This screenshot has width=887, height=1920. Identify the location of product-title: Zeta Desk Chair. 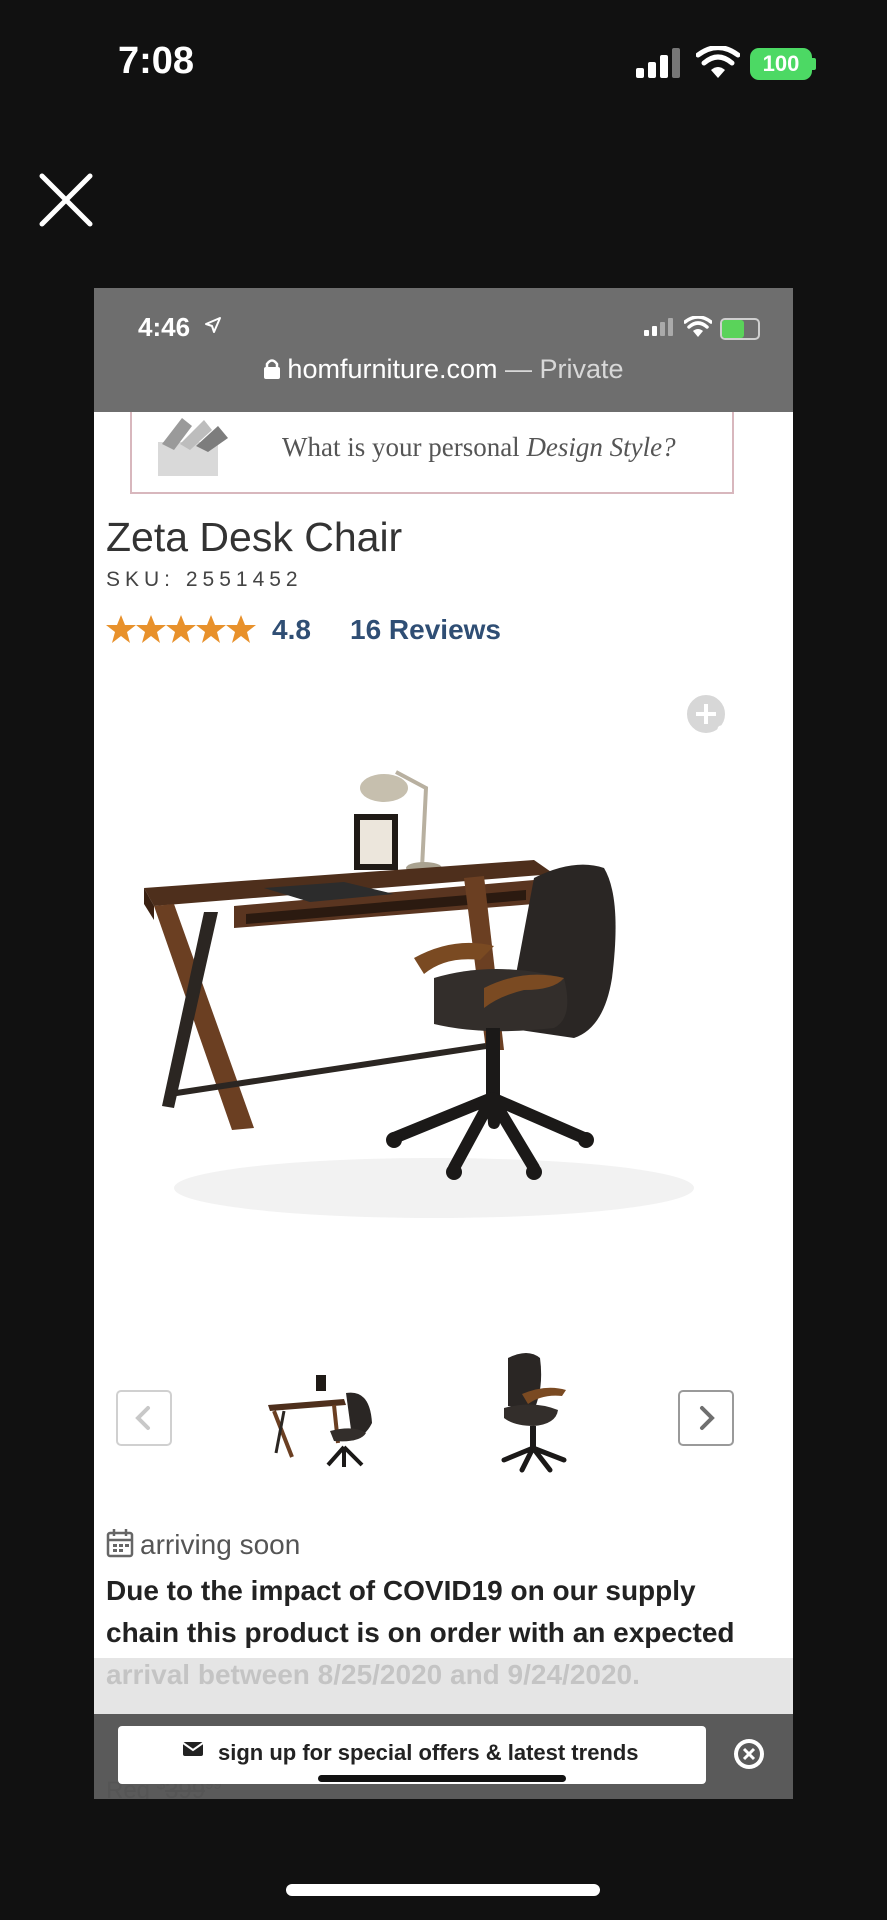
(254, 537).